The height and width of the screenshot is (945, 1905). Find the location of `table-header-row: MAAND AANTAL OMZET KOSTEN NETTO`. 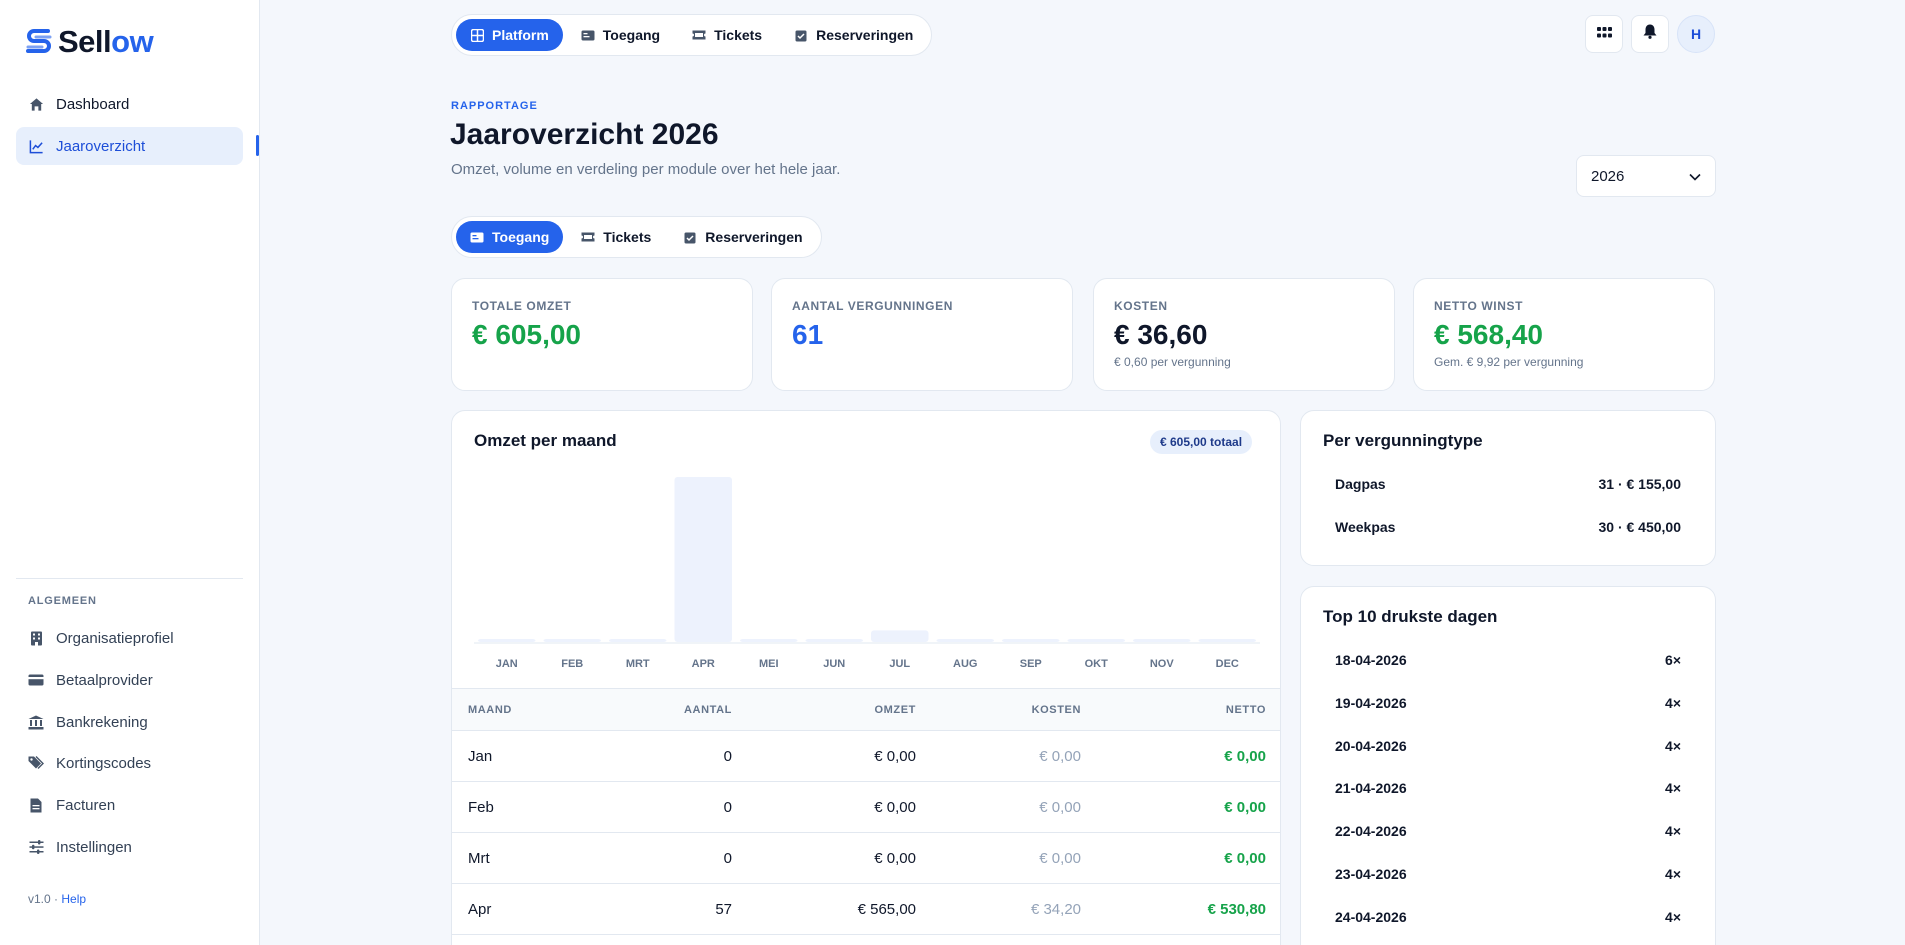

table-header-row: MAAND AANTAL OMZET KOSTEN NETTO is located at coordinates (866, 709).